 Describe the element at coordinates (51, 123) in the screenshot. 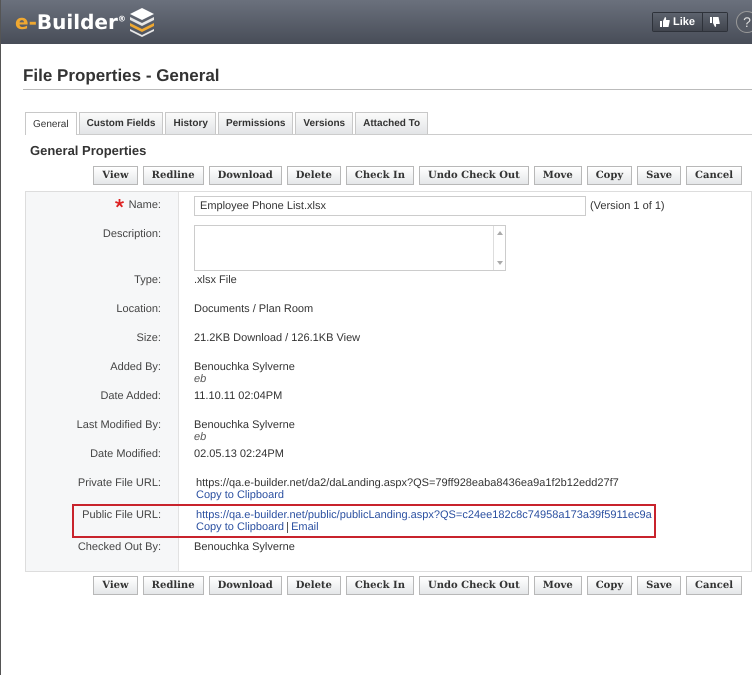

I see `tab: General` at that location.